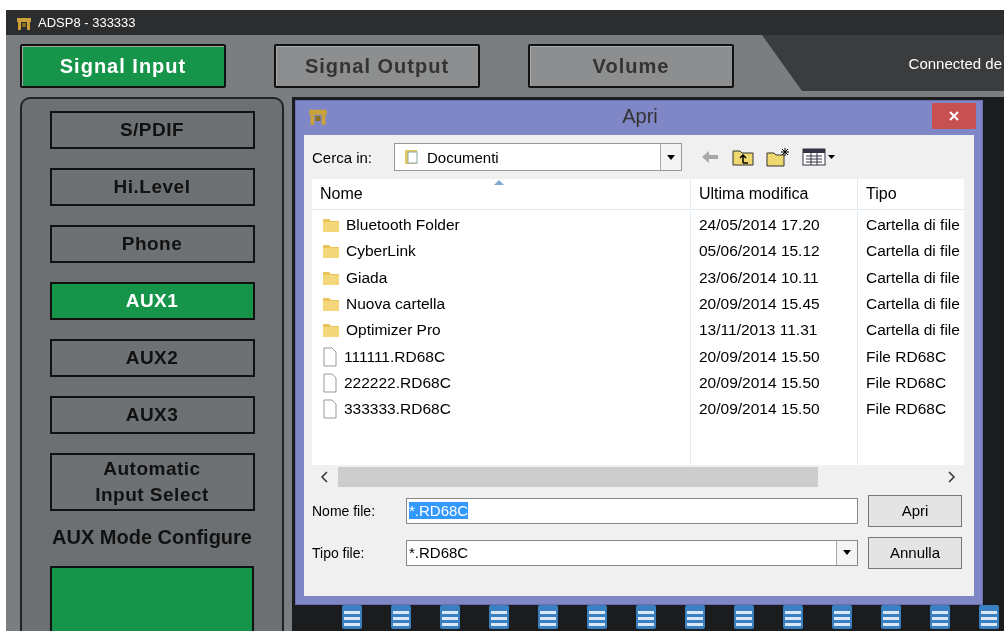 This screenshot has width=1004, height=631. What do you see at coordinates (152, 598) in the screenshot?
I see `mode-button` at bounding box center [152, 598].